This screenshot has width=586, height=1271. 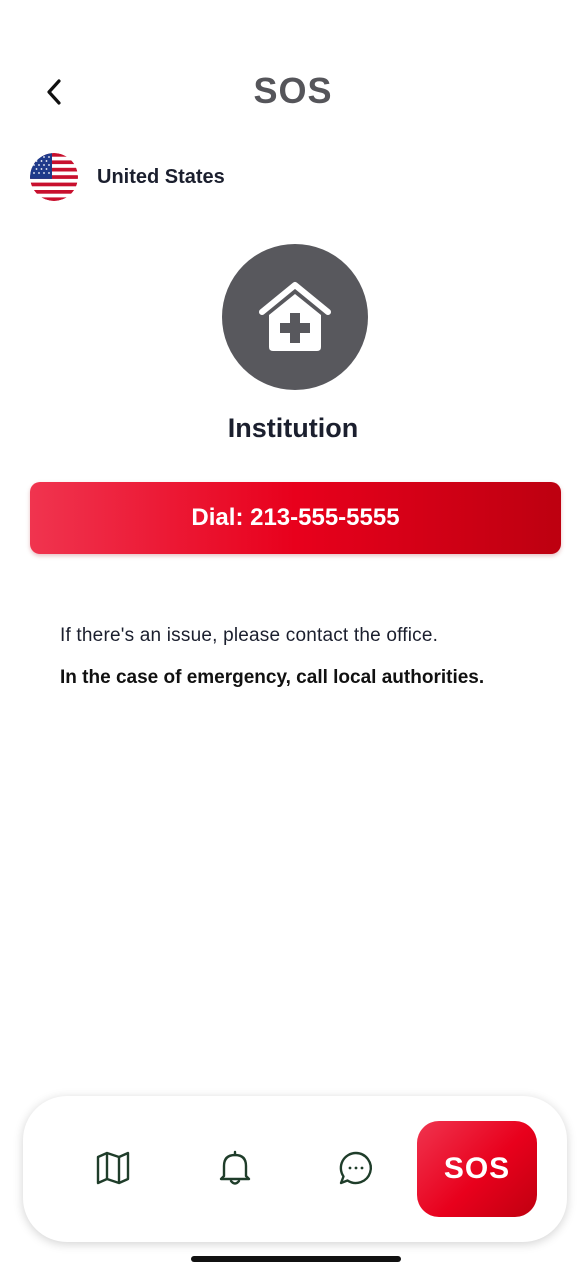 I want to click on institution-title: Institution, so click(x=293, y=428).